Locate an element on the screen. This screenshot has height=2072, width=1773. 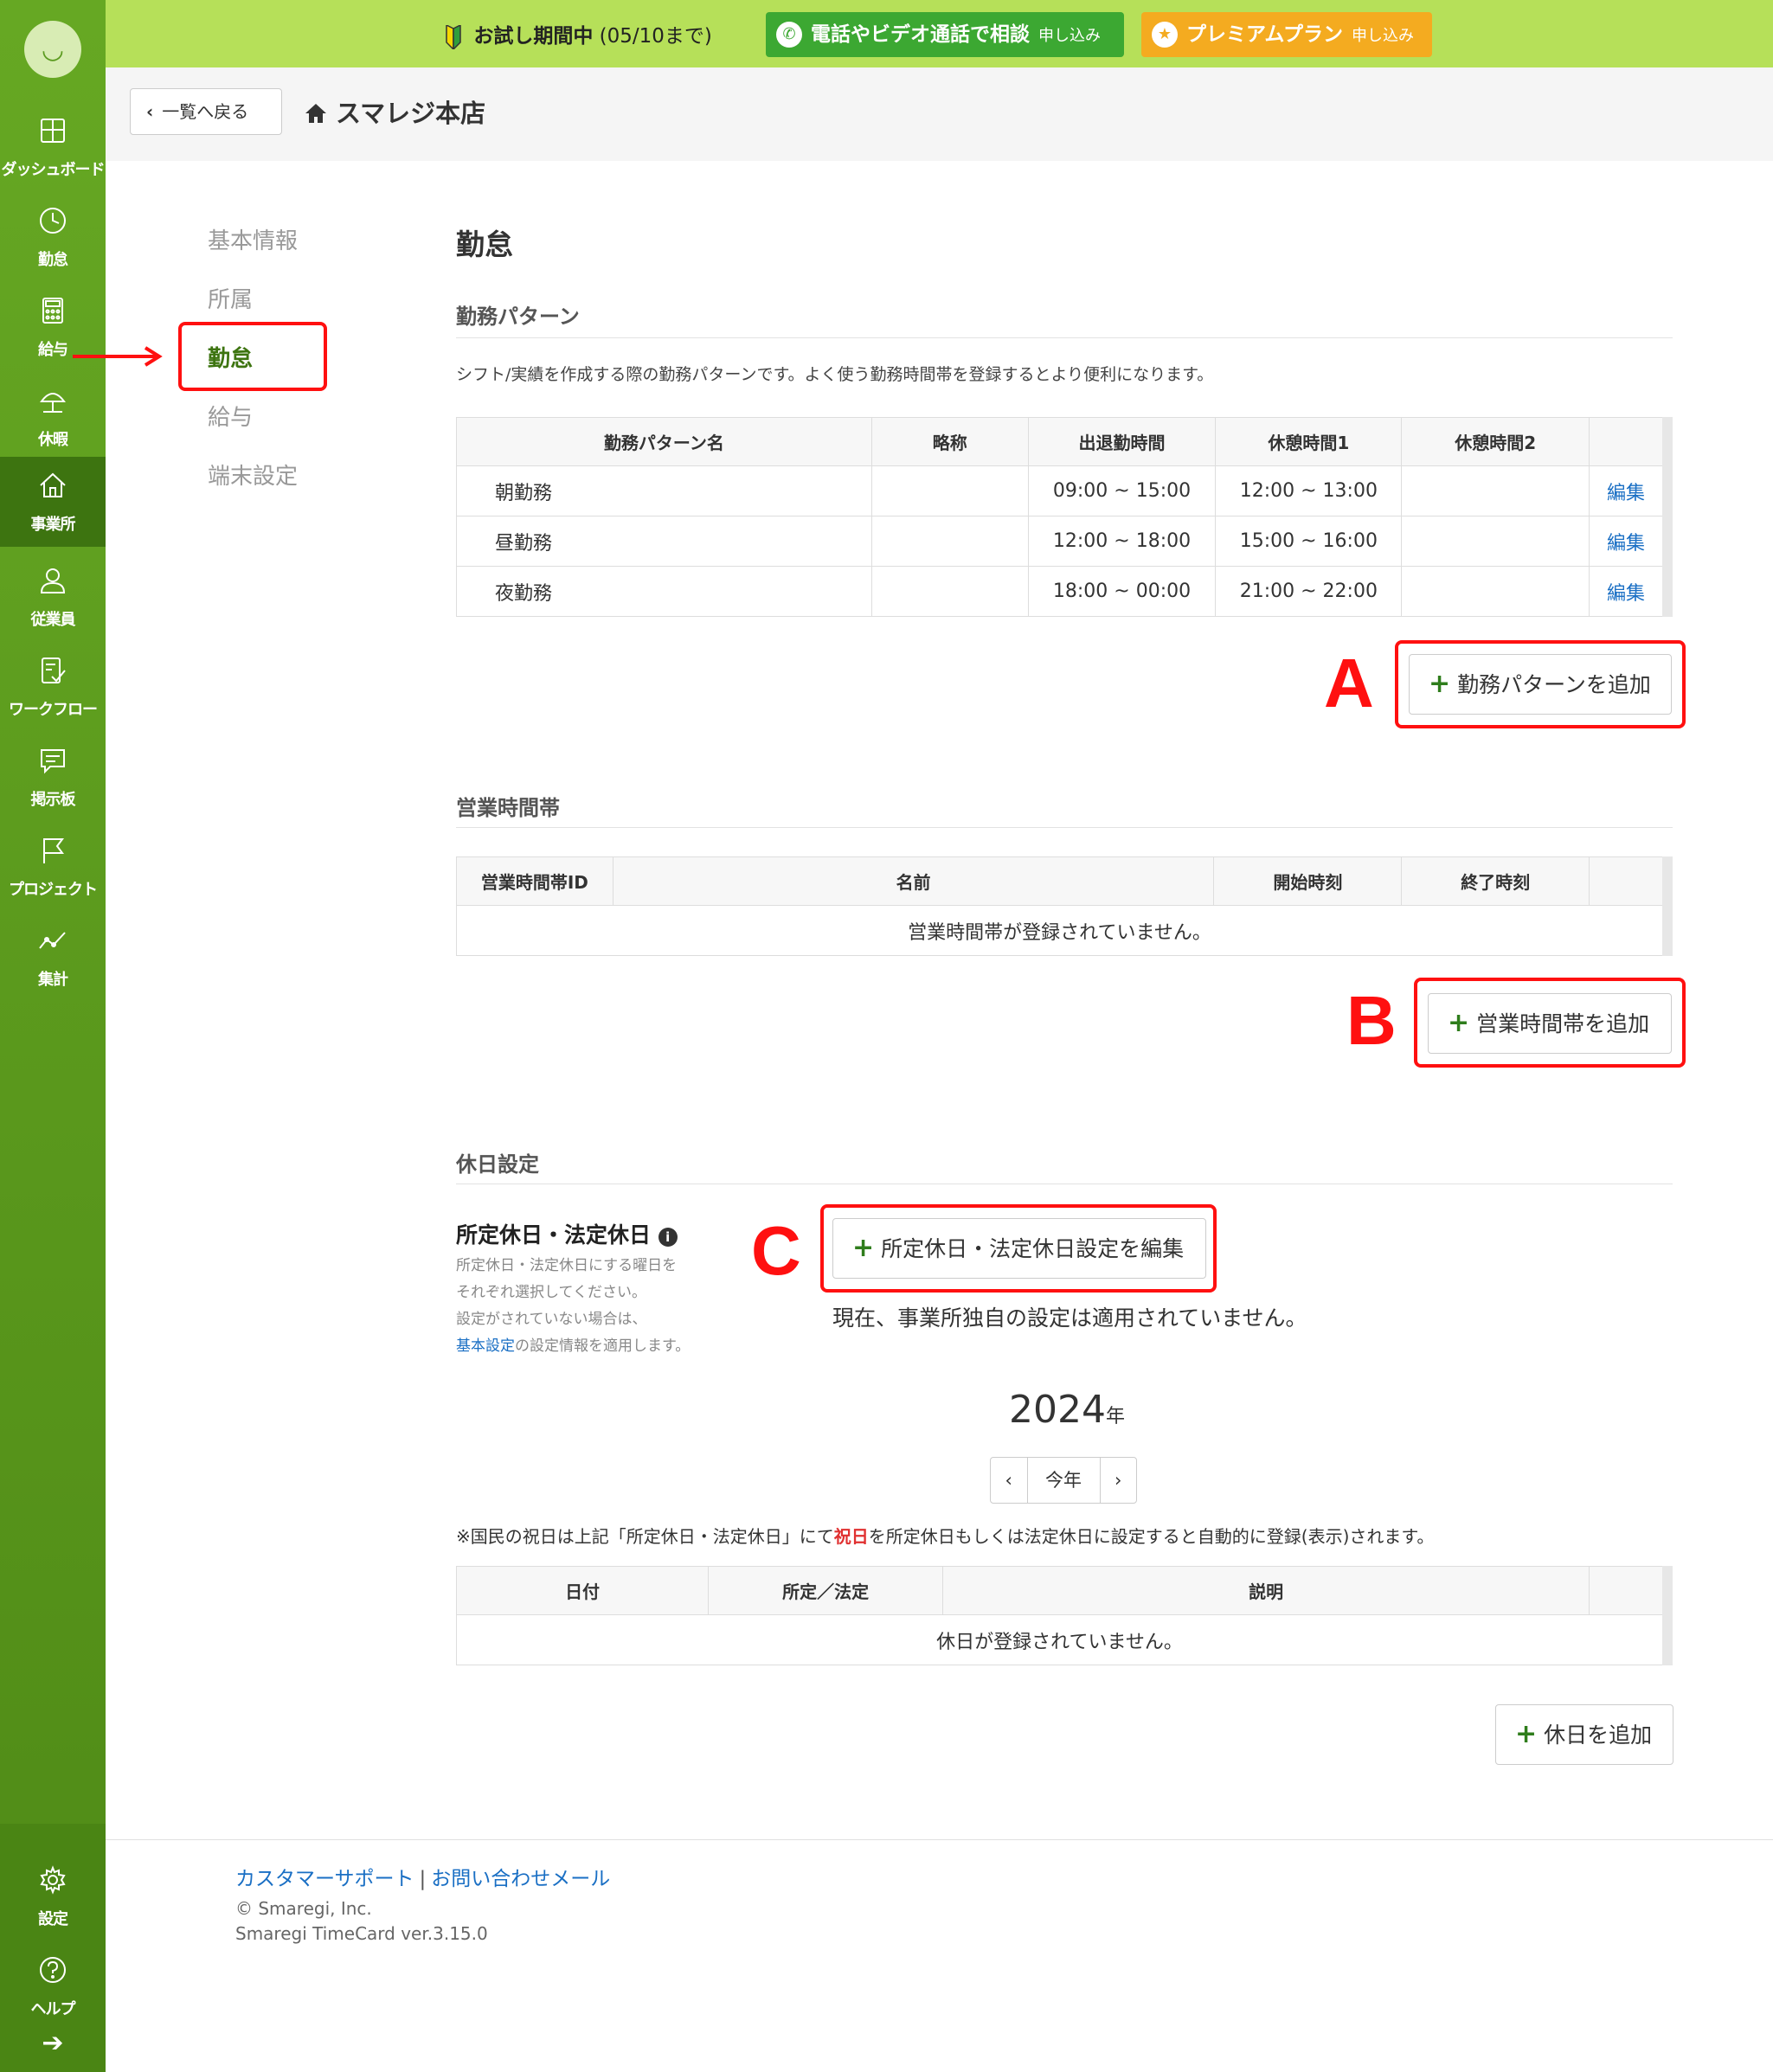
submenu-item-basic: 基本情報 is located at coordinates (253, 239).